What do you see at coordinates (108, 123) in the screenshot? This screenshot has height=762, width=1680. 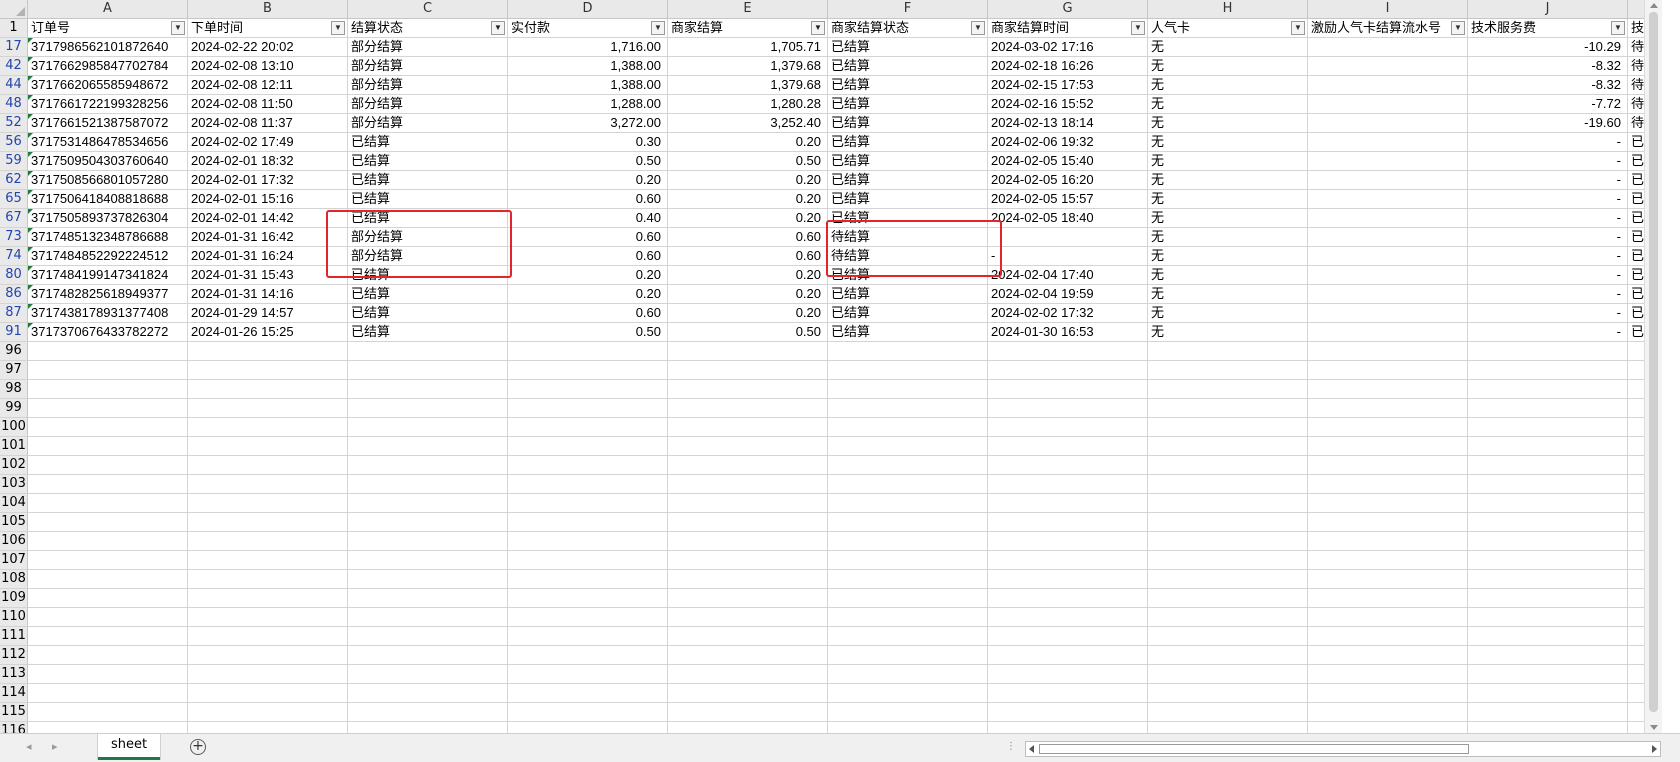 I see `table-cell: 3717661521387587072` at bounding box center [108, 123].